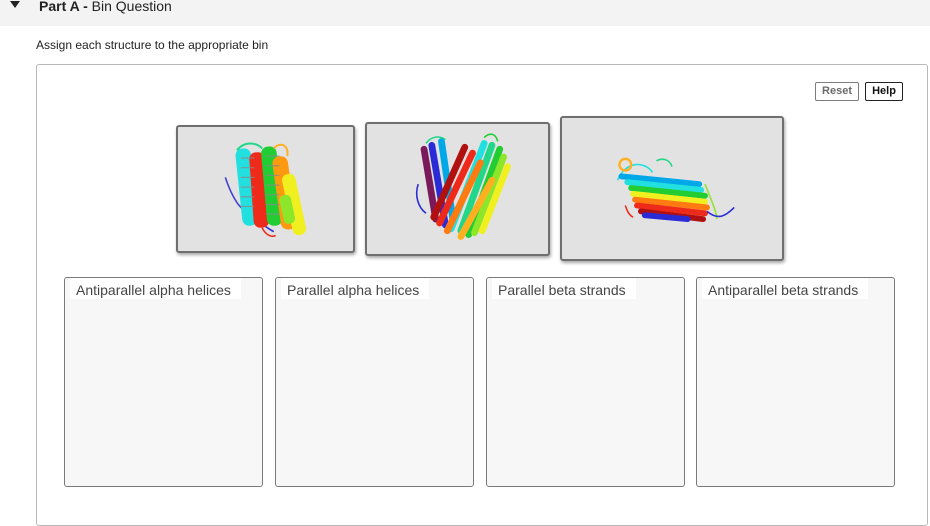  I want to click on beta-sheet-image, so click(675, 190).